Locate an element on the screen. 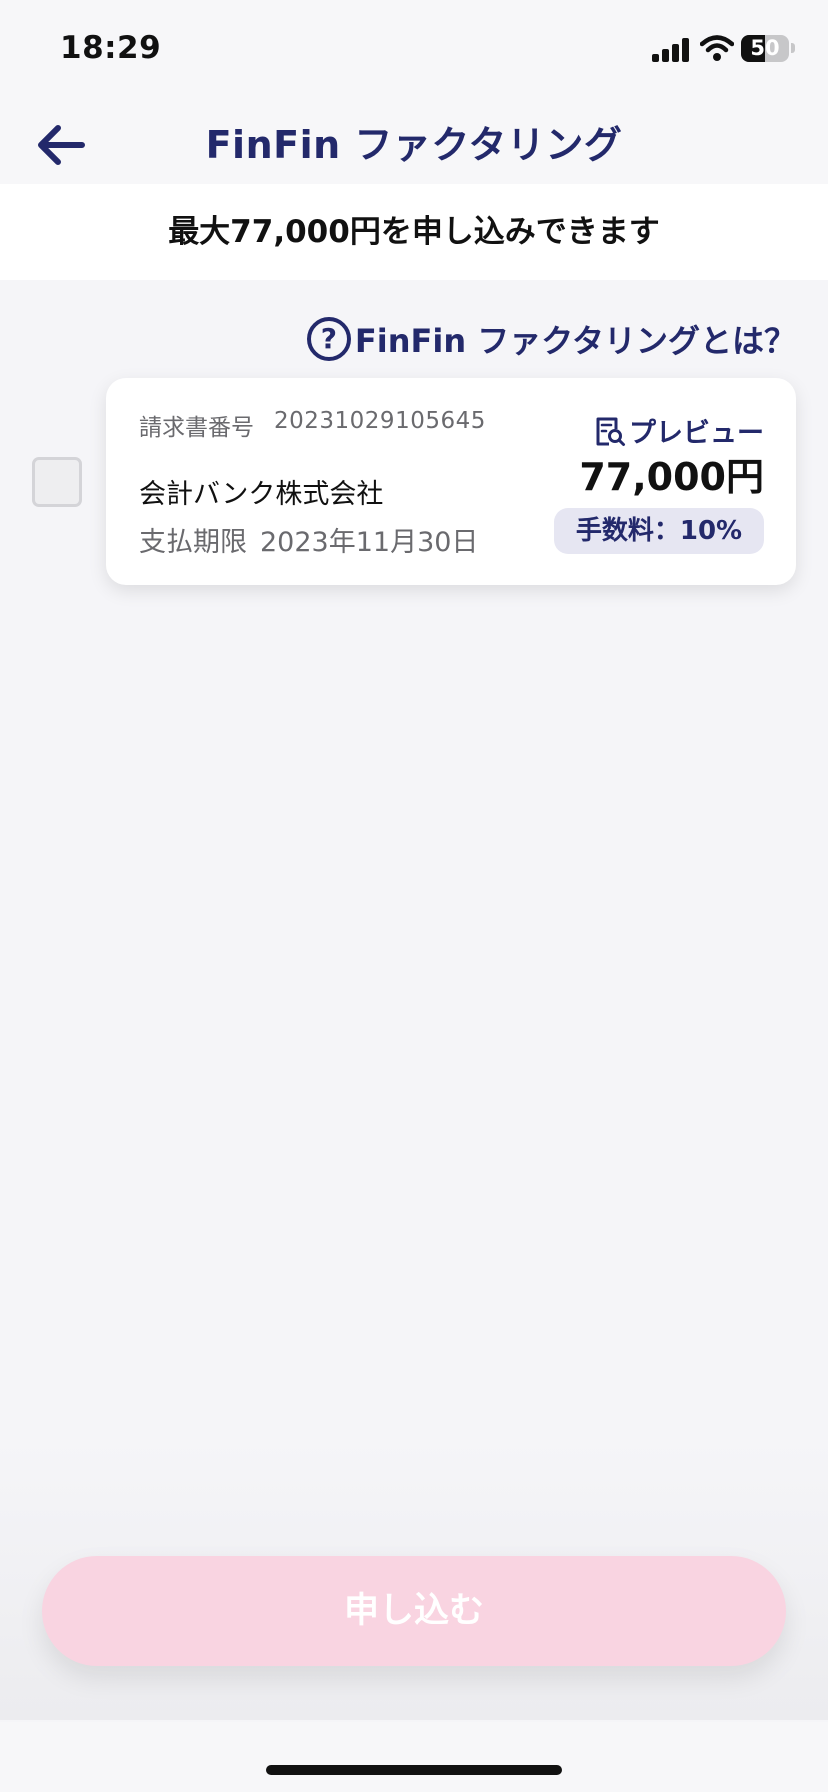 The image size is (828, 1792). due-date-label: 支払期限 is located at coordinates (193, 542).